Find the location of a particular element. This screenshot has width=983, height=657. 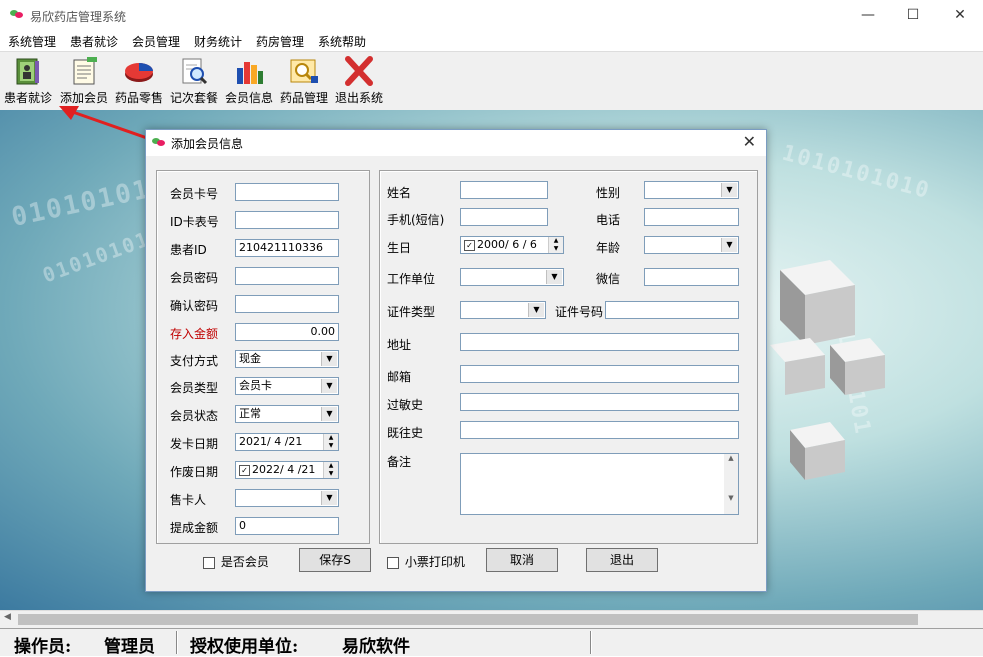

toolbar-label: 患者就诊 is located at coordinates (28, 97).